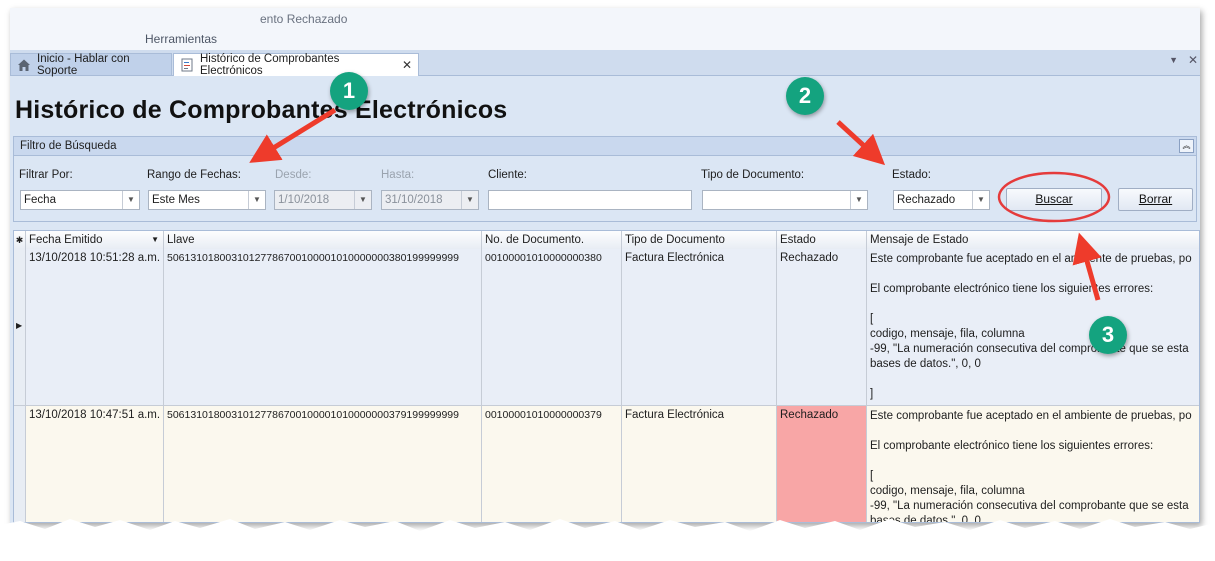  What do you see at coordinates (805, 96) in the screenshot?
I see `callout-2: 2` at bounding box center [805, 96].